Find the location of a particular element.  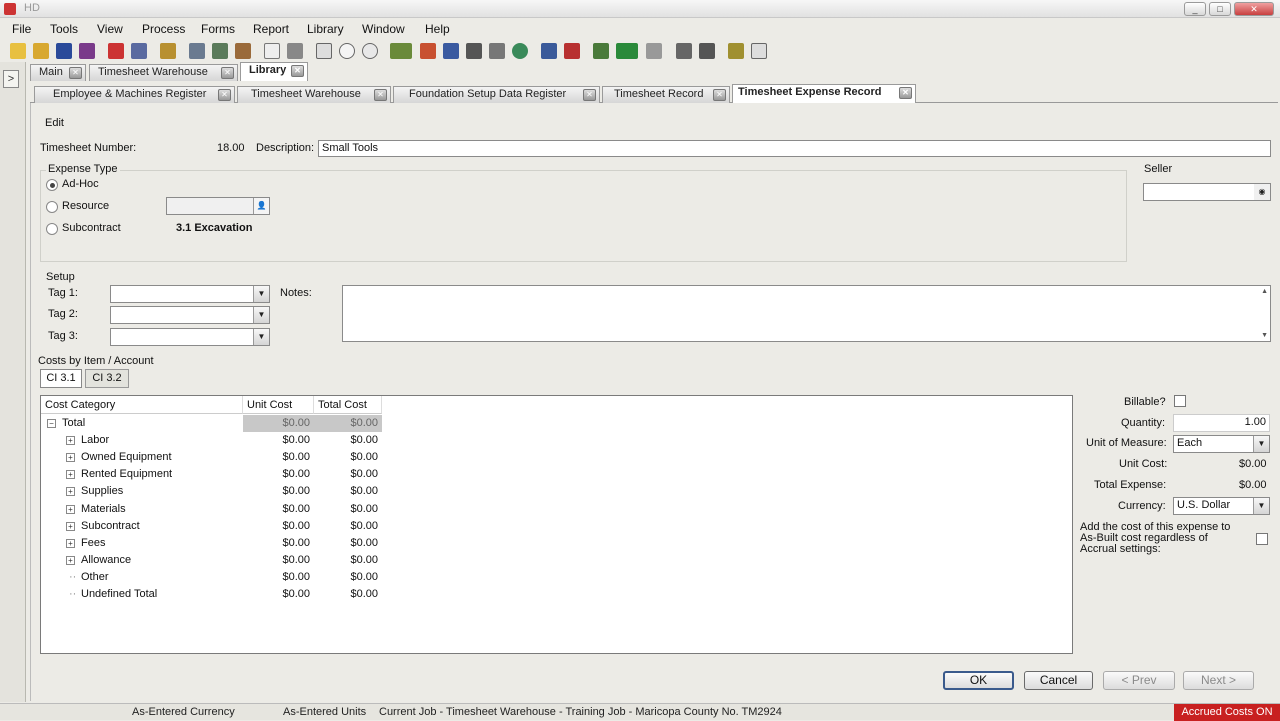

menu-library: Library is located at coordinates (325, 29).